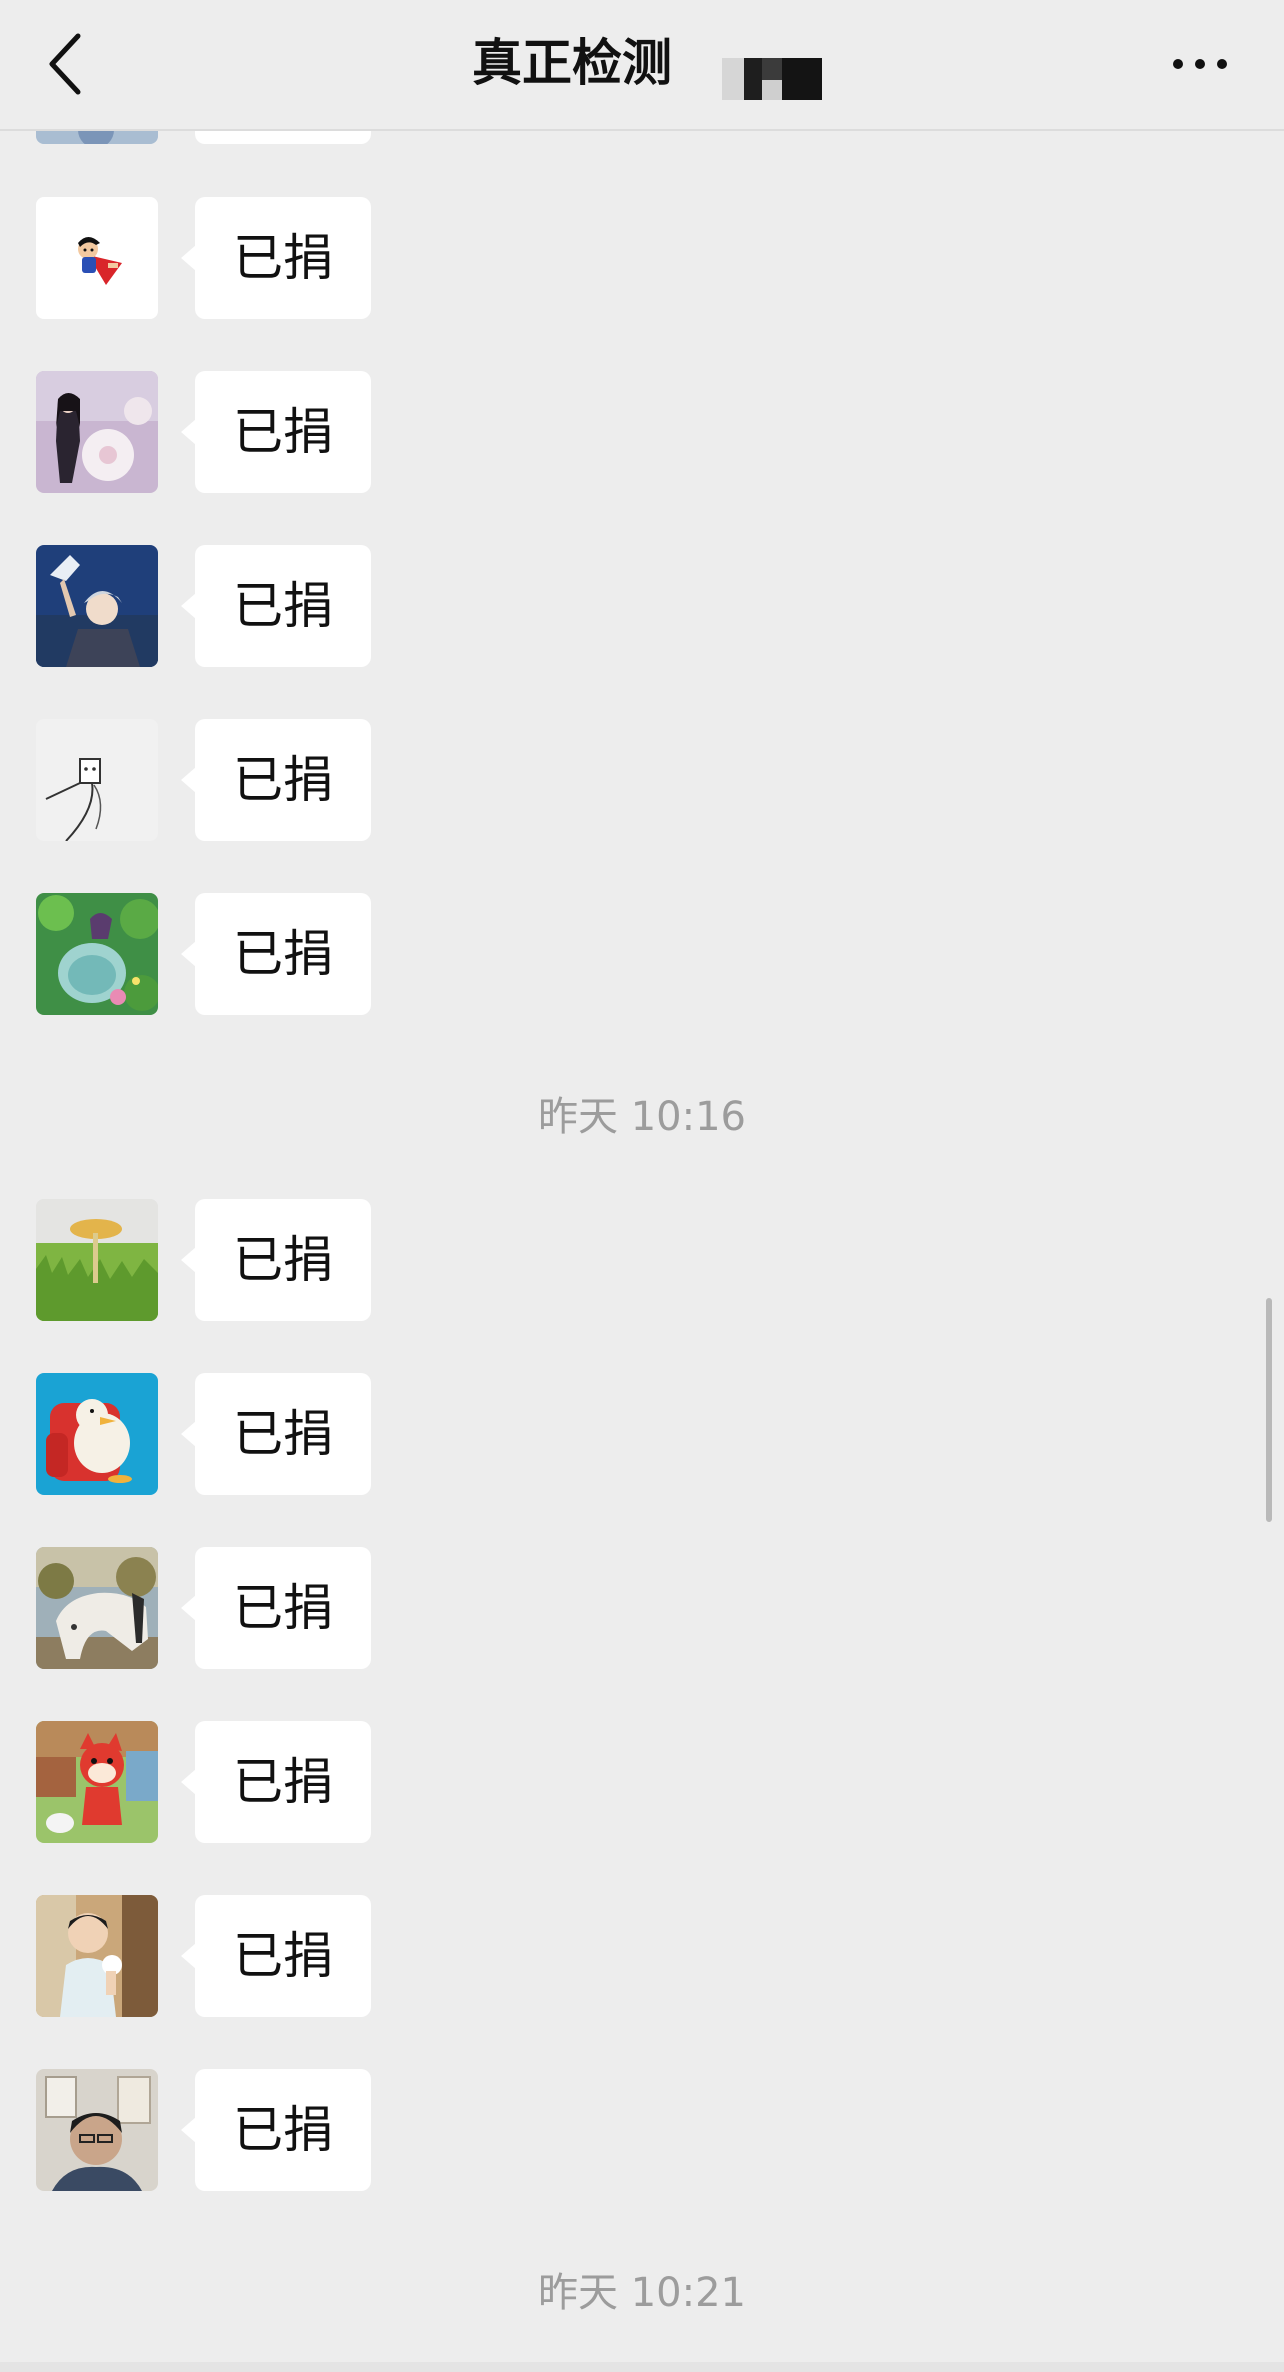 The image size is (1284, 2372). I want to click on chat-title: 真正检测, so click(572, 63).